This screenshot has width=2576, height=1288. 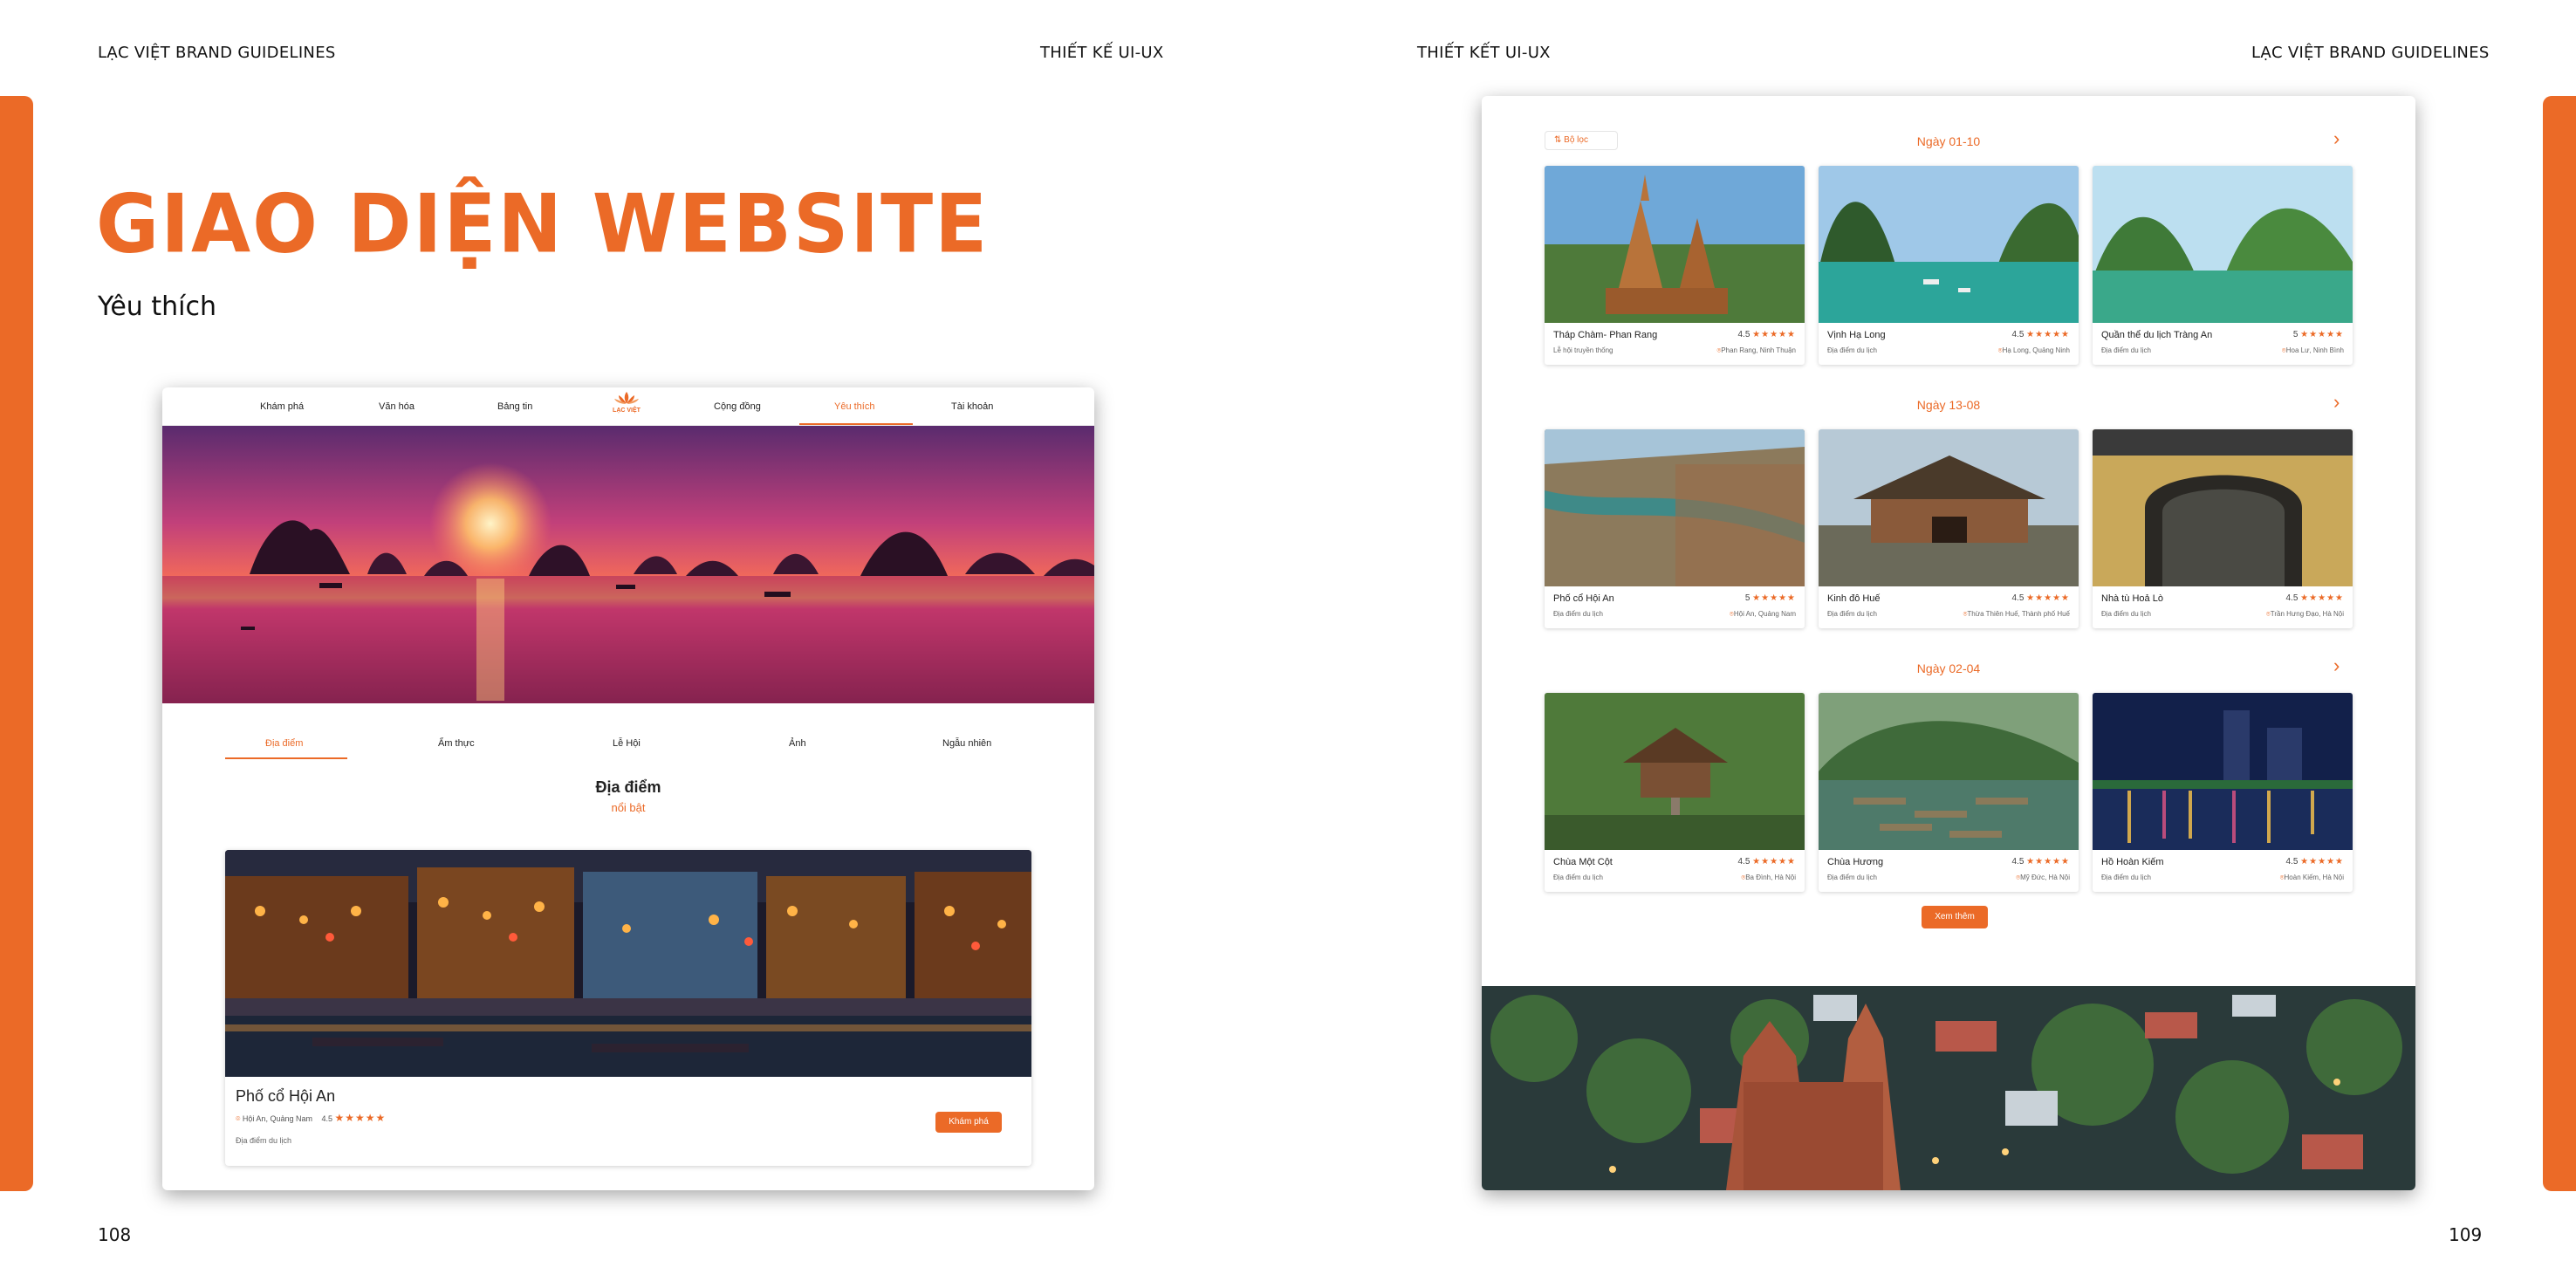 What do you see at coordinates (2036, 350) in the screenshot?
I see `location-text: Hạ Long, Quảng Ninh` at bounding box center [2036, 350].